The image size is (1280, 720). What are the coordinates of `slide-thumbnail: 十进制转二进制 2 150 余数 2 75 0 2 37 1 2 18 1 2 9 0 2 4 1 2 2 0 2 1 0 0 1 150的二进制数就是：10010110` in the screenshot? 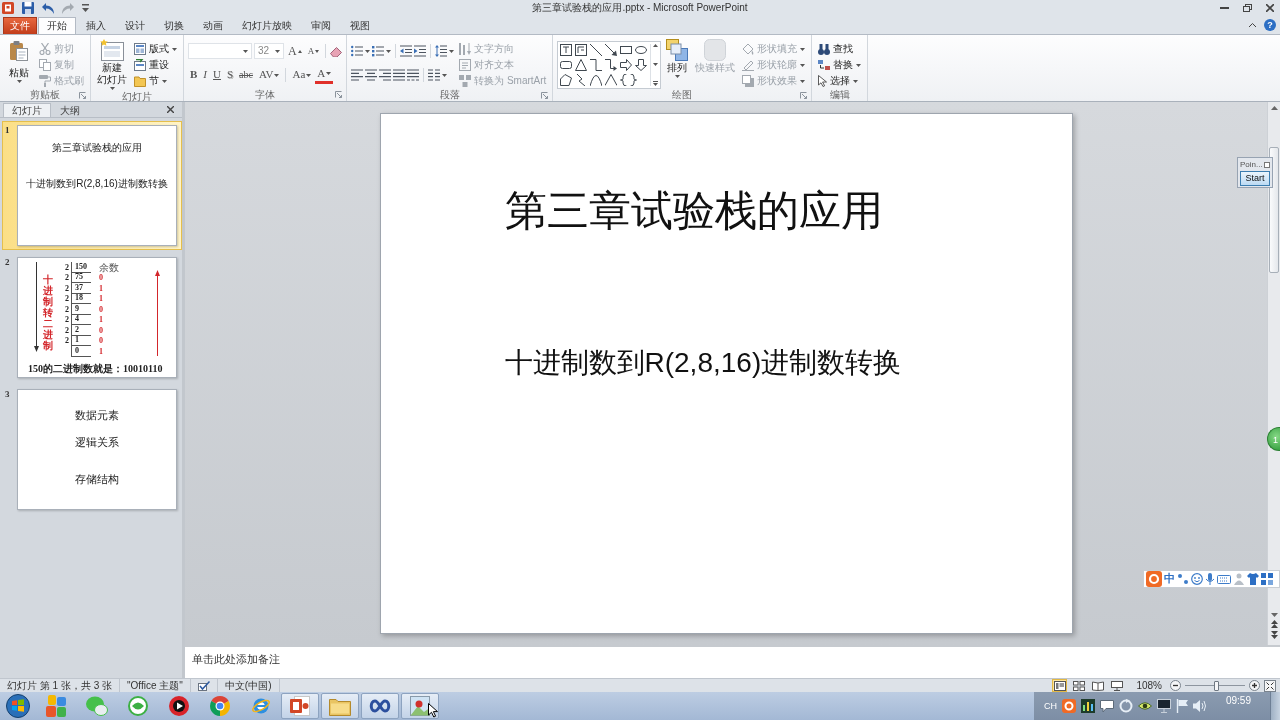 It's located at (97, 317).